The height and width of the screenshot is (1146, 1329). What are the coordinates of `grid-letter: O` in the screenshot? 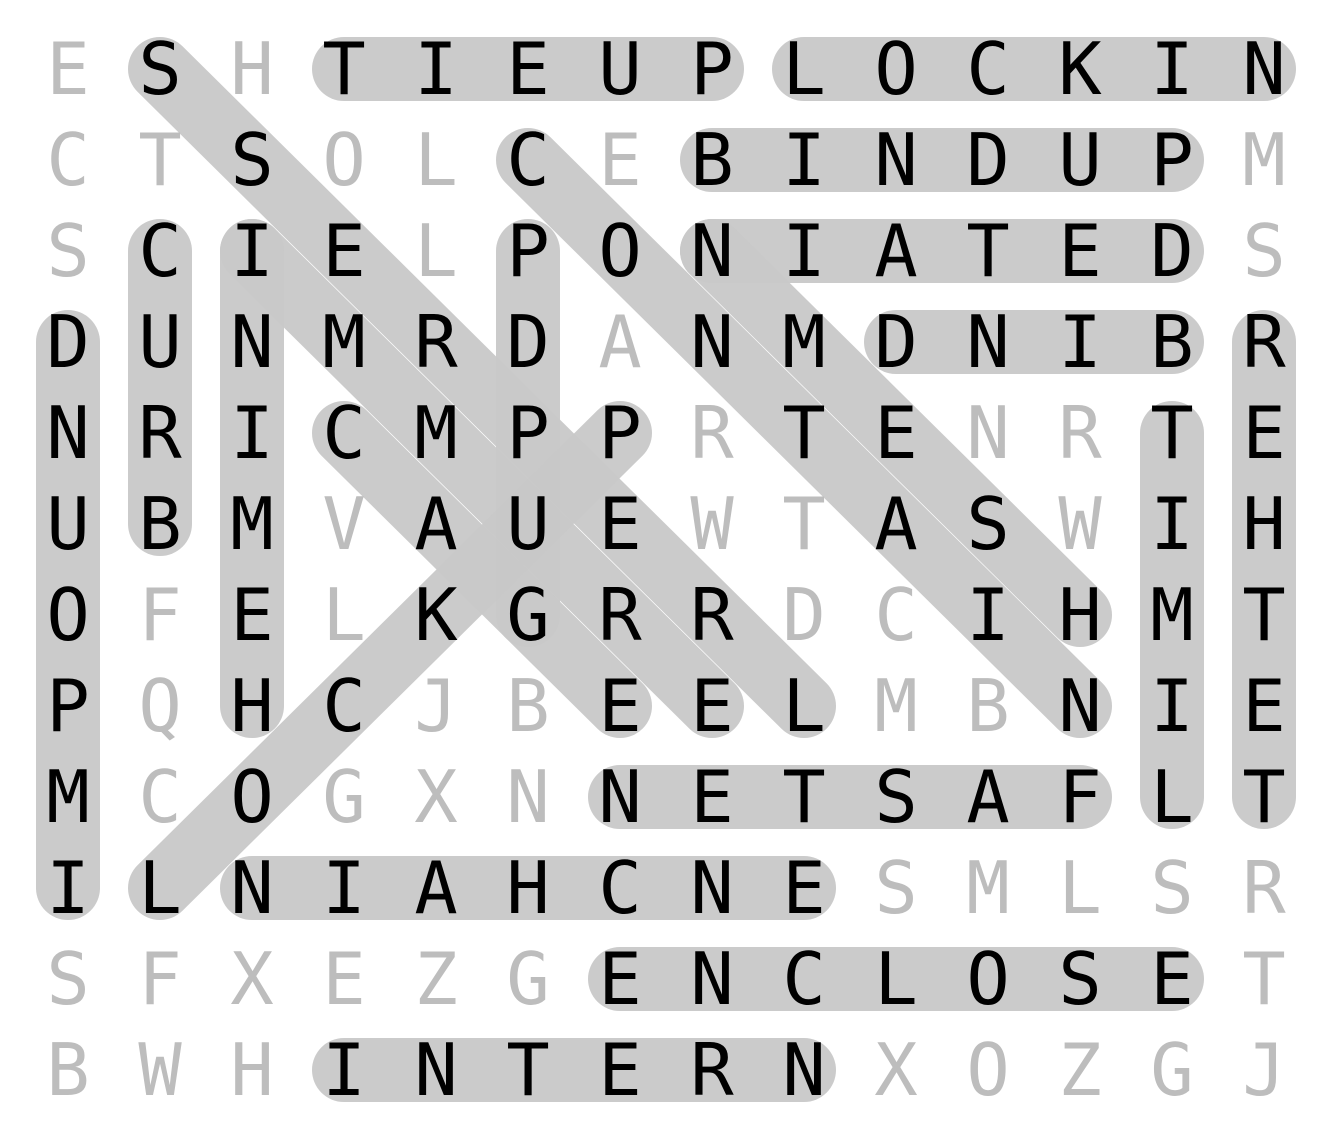 It's located at (620, 251).